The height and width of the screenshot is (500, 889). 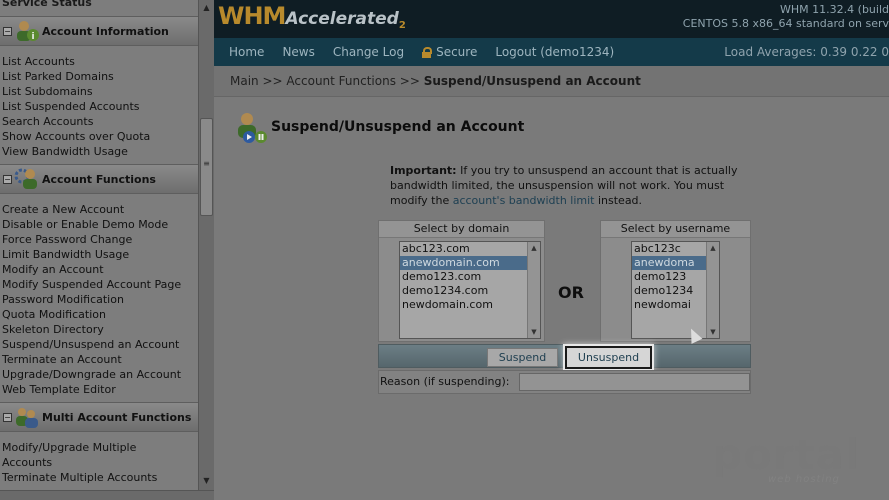 What do you see at coordinates (65, 151) in the screenshot?
I see `sidebar-item-view-bandwidth-usage: View Bandwidth Usage` at bounding box center [65, 151].